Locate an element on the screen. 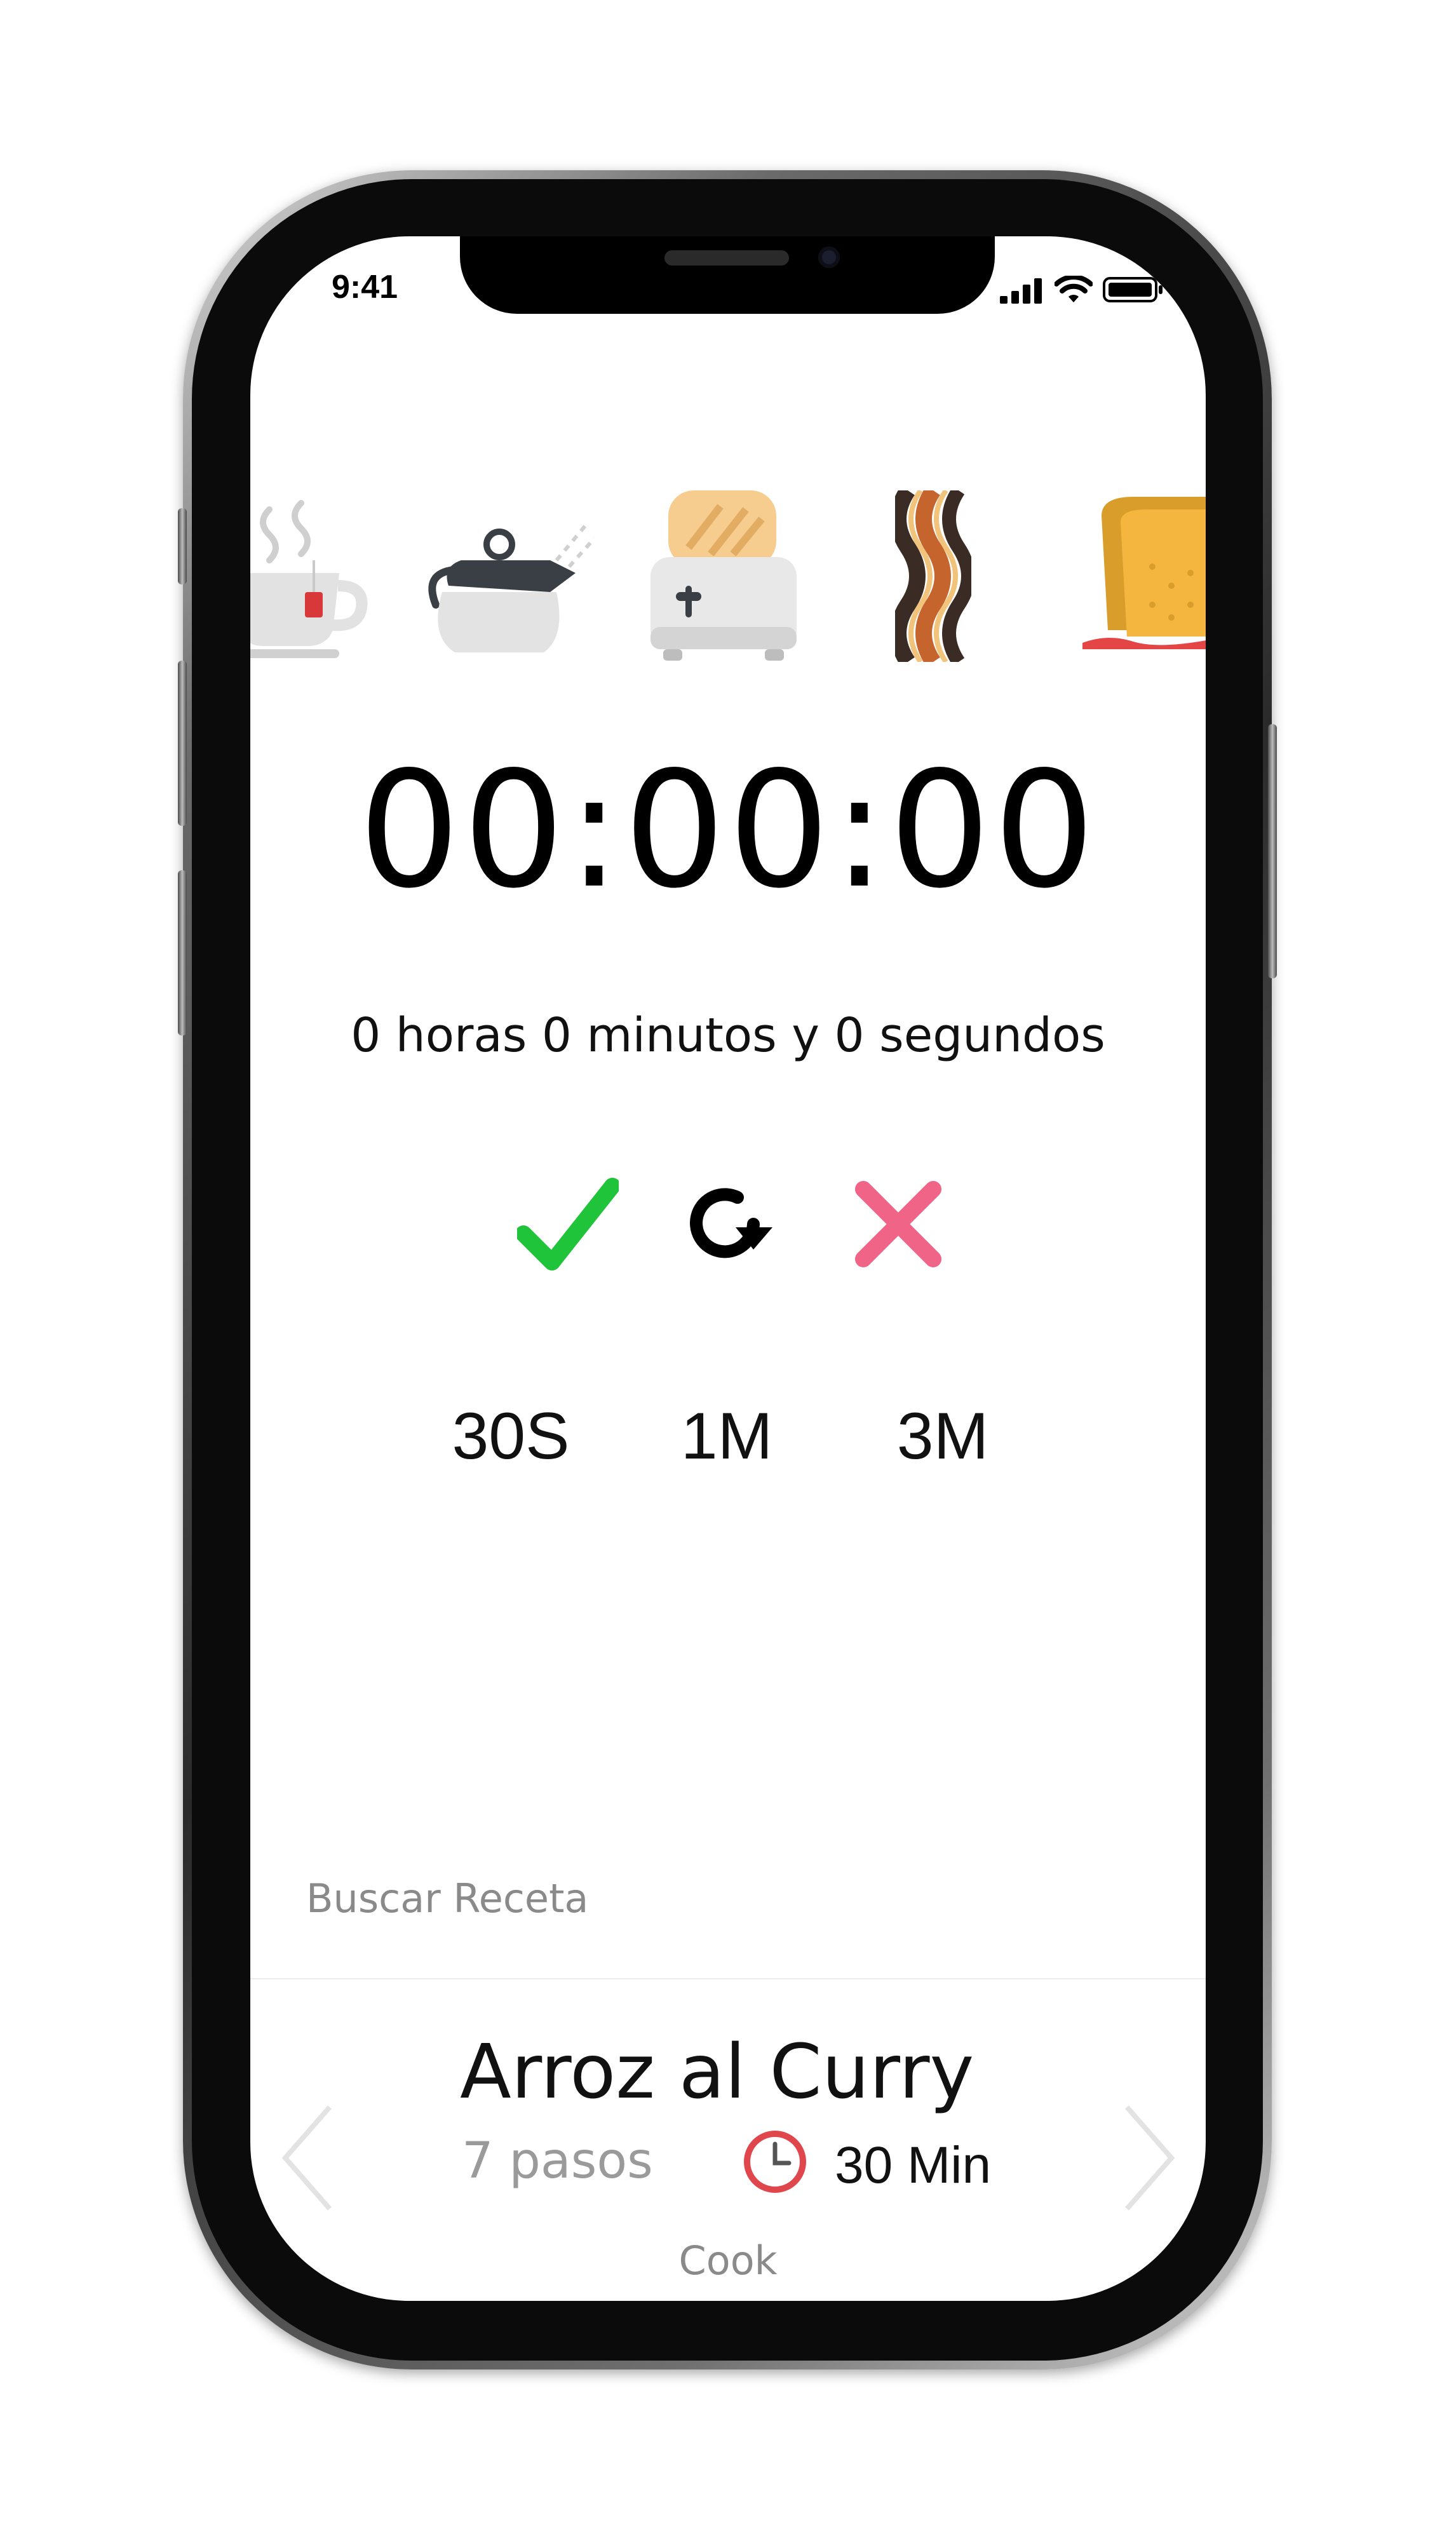 This screenshot has width=1456, height=2541. divider is located at coordinates (728, 1979).